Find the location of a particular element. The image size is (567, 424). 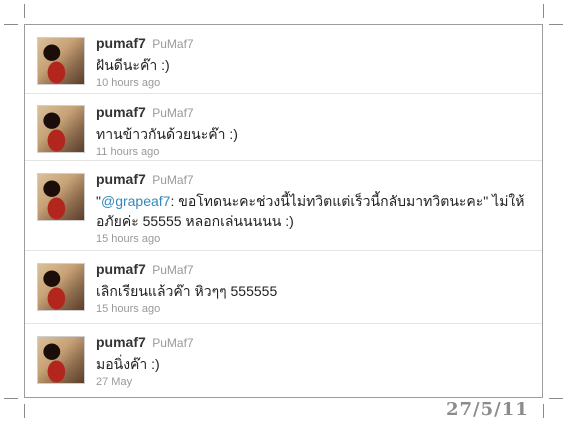

tweet-timestamp: 10 hours ago is located at coordinates (315, 83).